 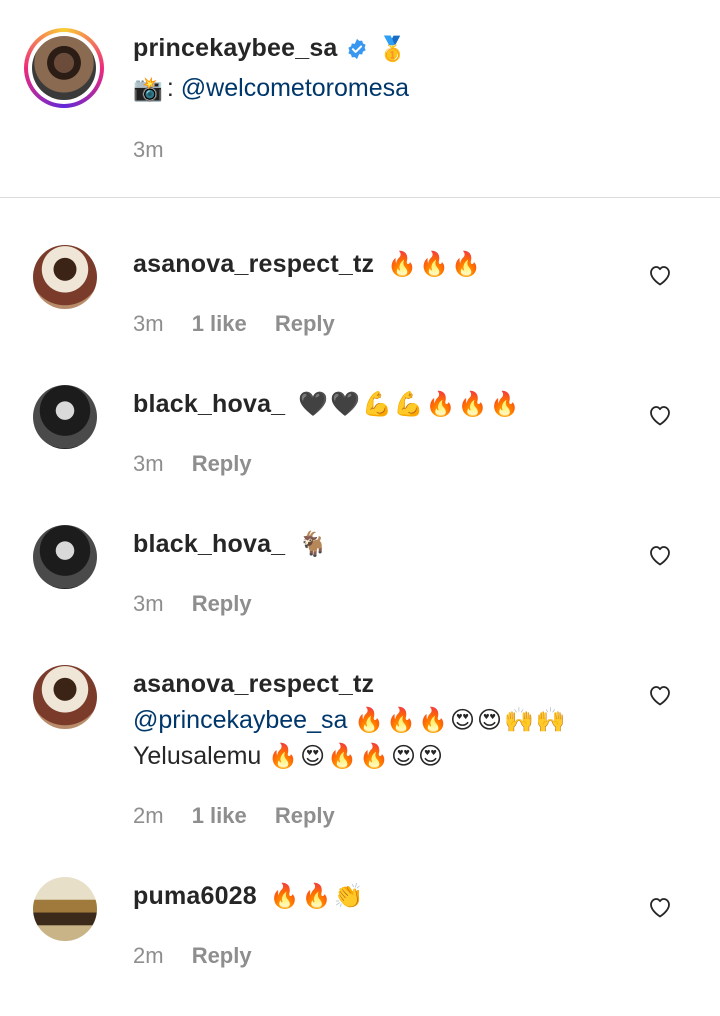 I want to click on comment-text: 🔥🔥👏, so click(x=317, y=896).